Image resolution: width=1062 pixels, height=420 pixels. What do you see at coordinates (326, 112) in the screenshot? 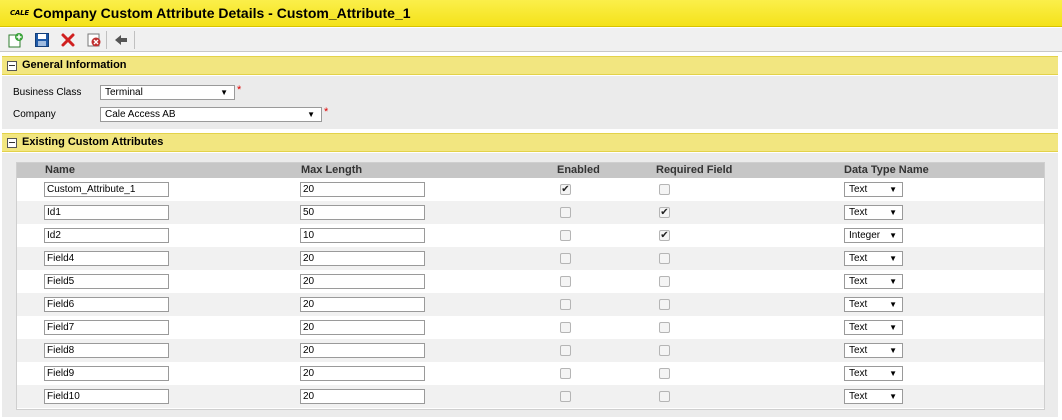
I see `required-marker: *` at bounding box center [326, 112].